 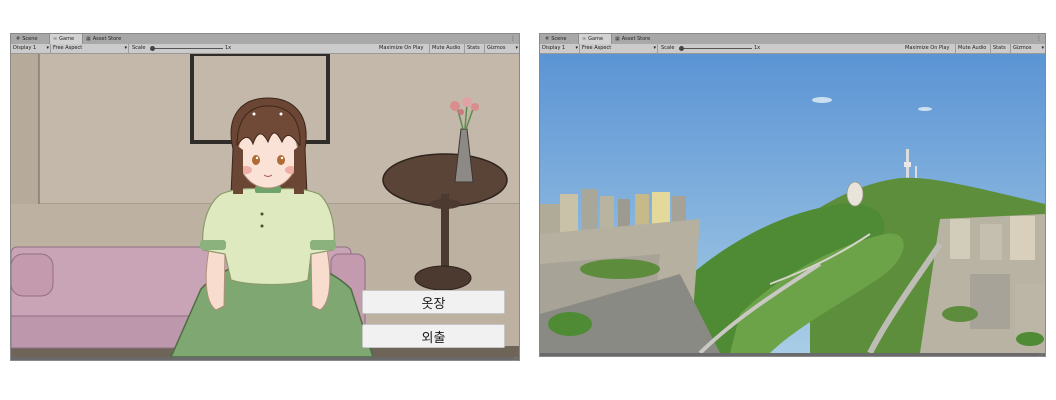 I want to click on go-out-button: 외출, so click(x=433, y=336).